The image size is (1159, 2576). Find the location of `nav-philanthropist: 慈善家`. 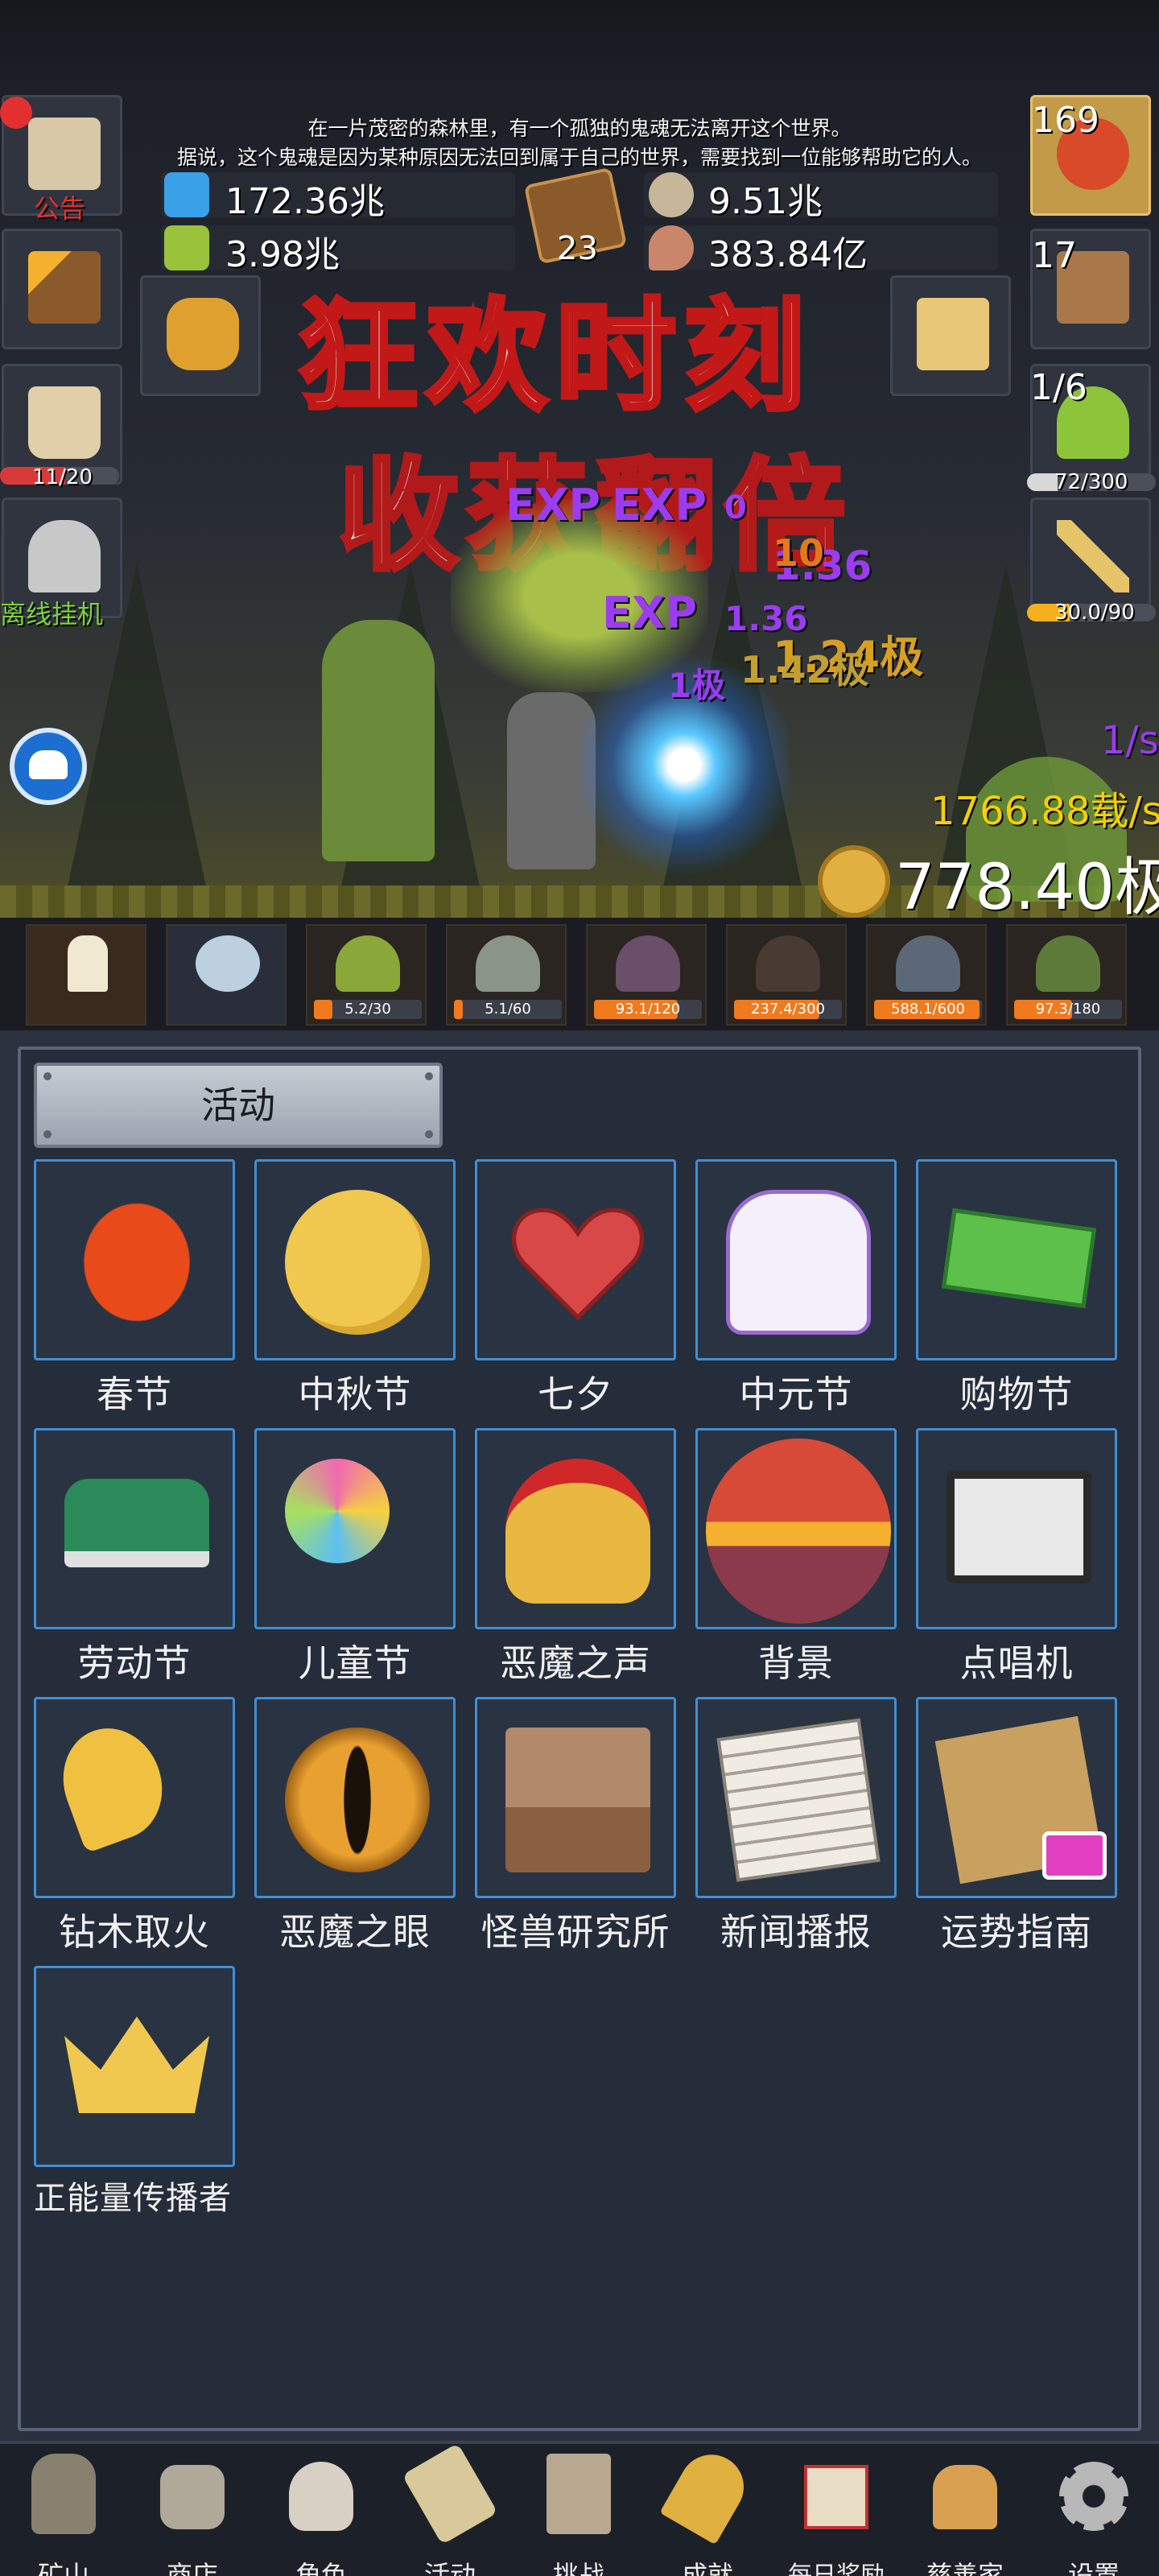

nav-philanthropist: 慈善家 is located at coordinates (965, 2512).